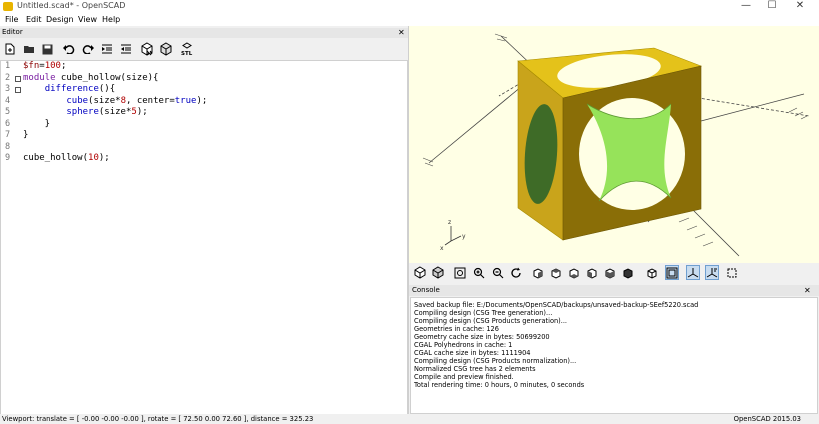  I want to click on console-line: CGAL Polyhedrons in cache: 1, so click(463, 345).